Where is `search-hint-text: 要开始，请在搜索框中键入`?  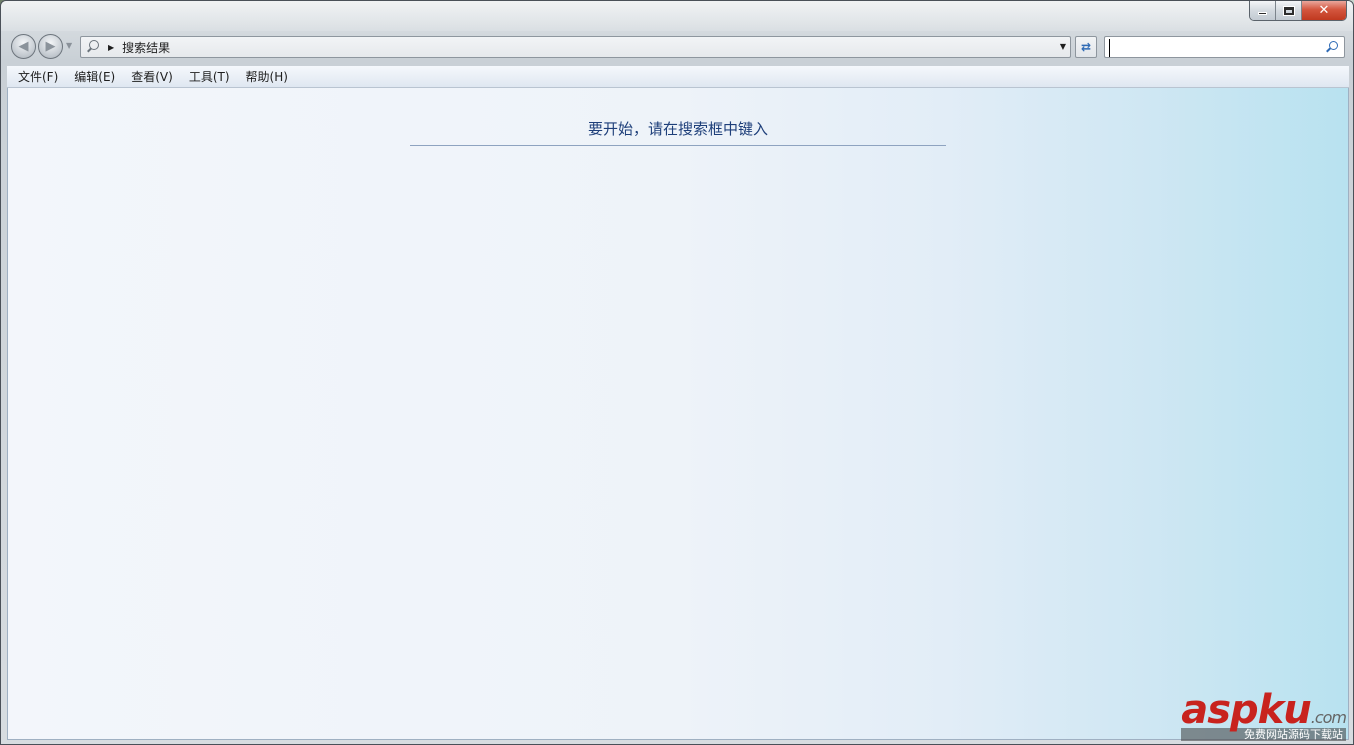 search-hint-text: 要开始，请在搜索框中键入 is located at coordinates (678, 132).